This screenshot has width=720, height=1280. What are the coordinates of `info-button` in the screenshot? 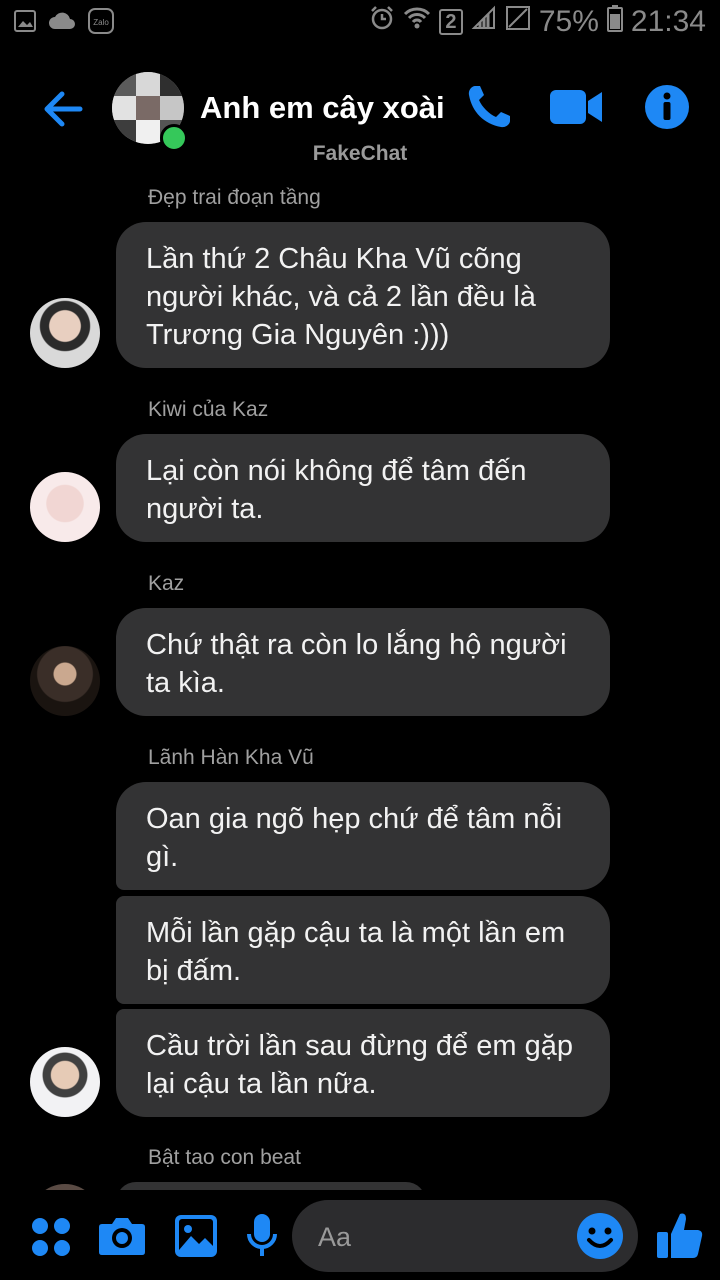 It's located at (667, 109).